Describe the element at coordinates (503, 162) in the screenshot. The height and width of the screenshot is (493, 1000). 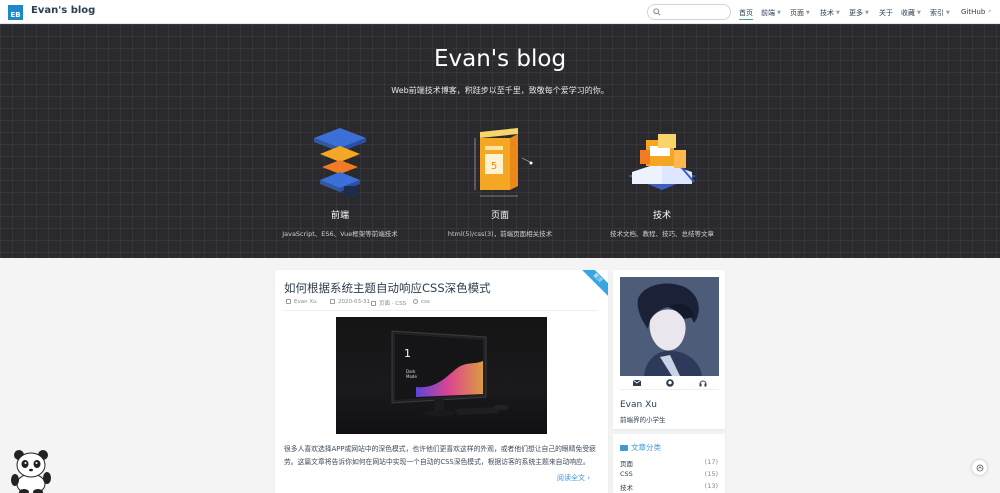
I see `html5-page-icon: 5` at that location.